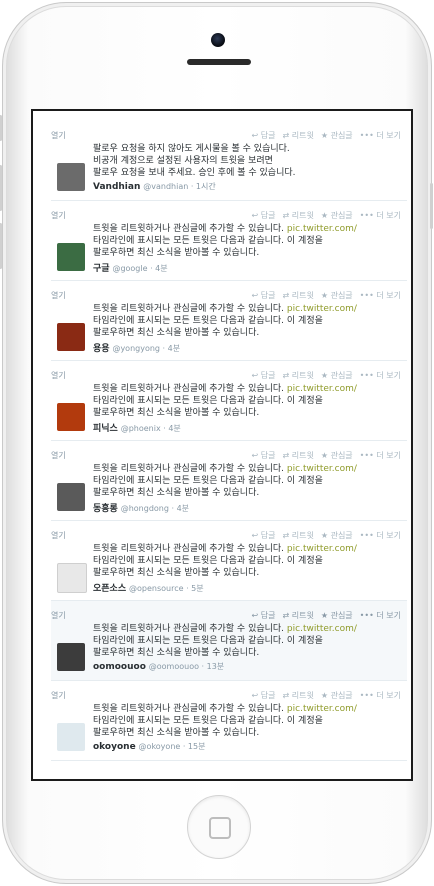 The image size is (434, 886). Describe the element at coordinates (172, 746) in the screenshot. I see `author-handle: @okoyone · 15분` at that location.